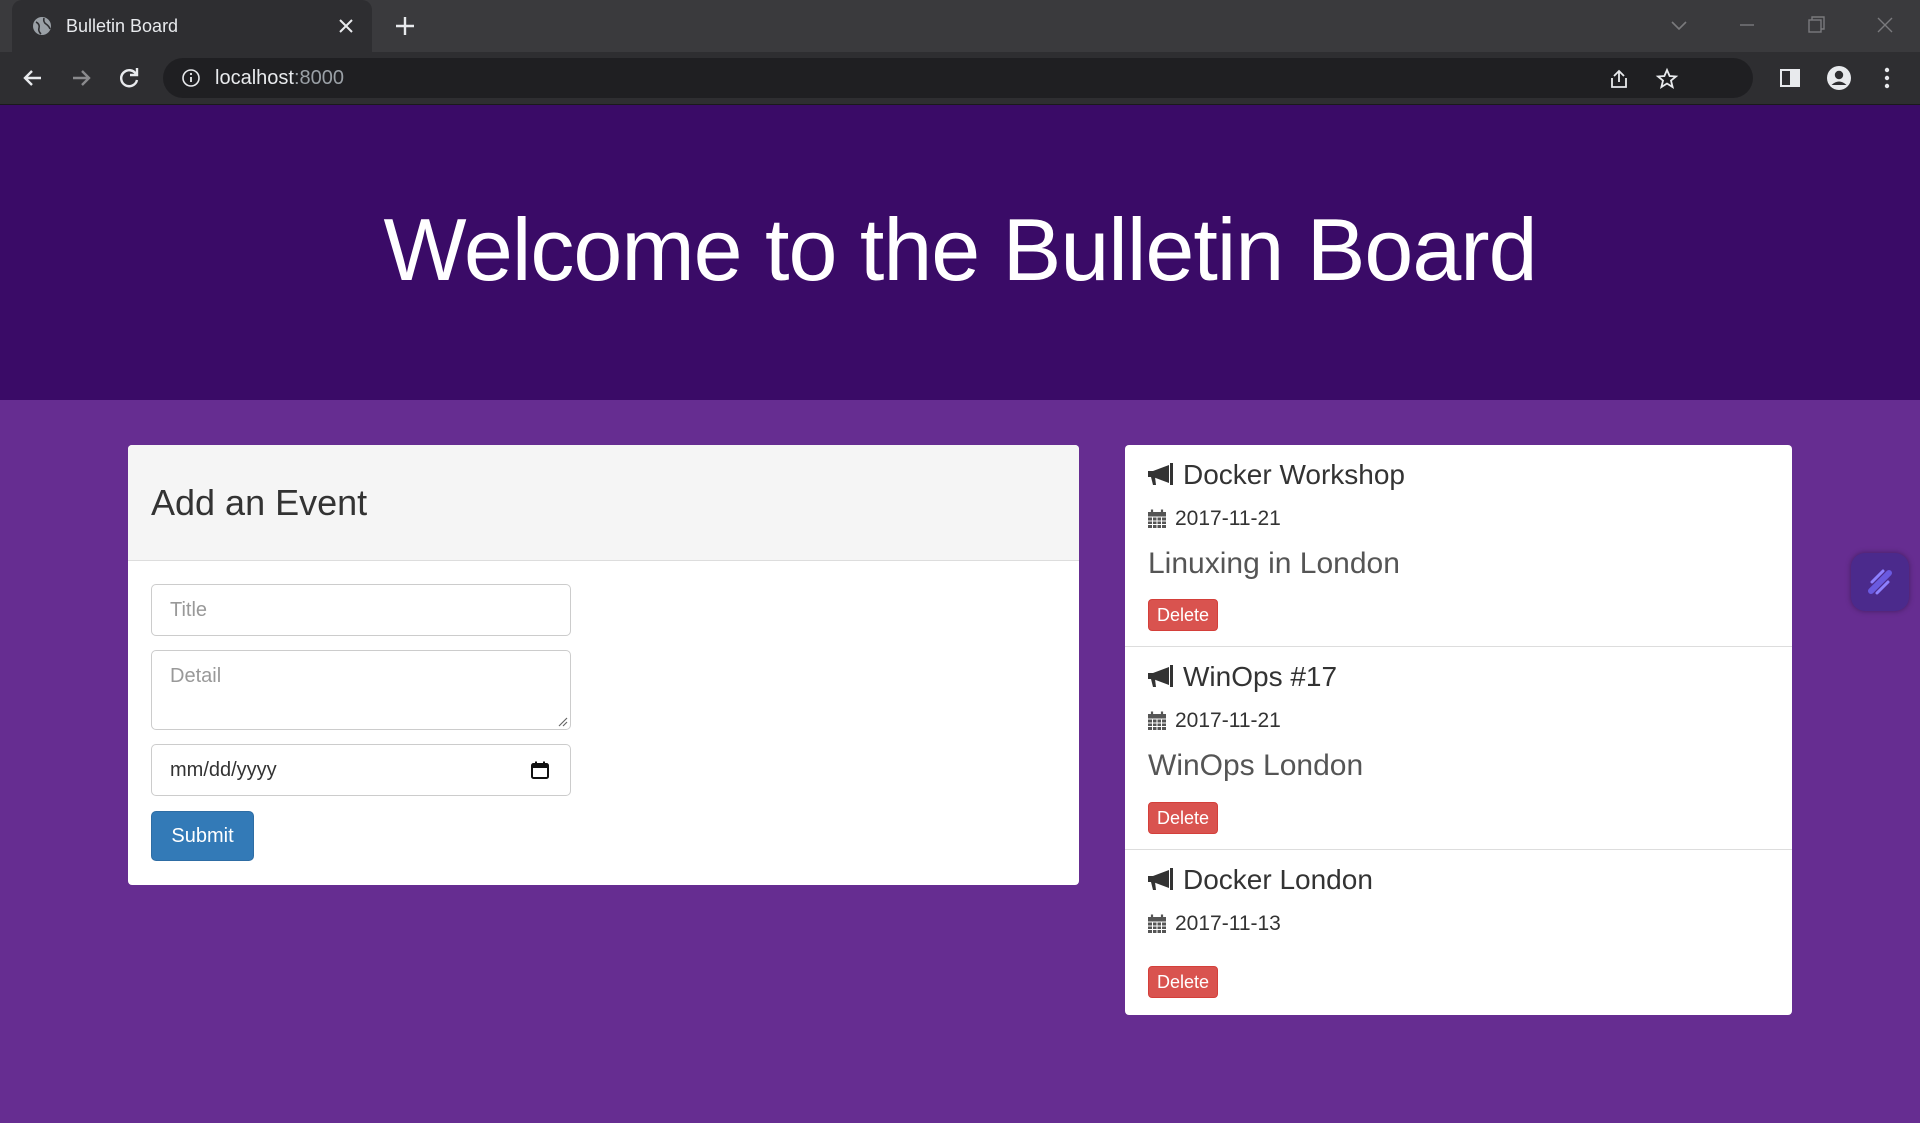 The height and width of the screenshot is (1123, 1920). Describe the element at coordinates (1274, 563) in the screenshot. I see `event-detail: Linuxing in London` at that location.